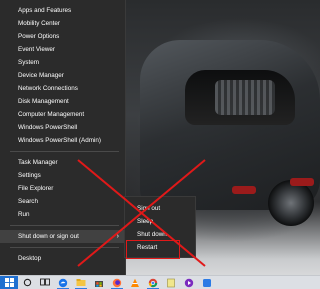 The width and height of the screenshot is (320, 289). I want to click on file-explorer-icon, so click(81, 282).